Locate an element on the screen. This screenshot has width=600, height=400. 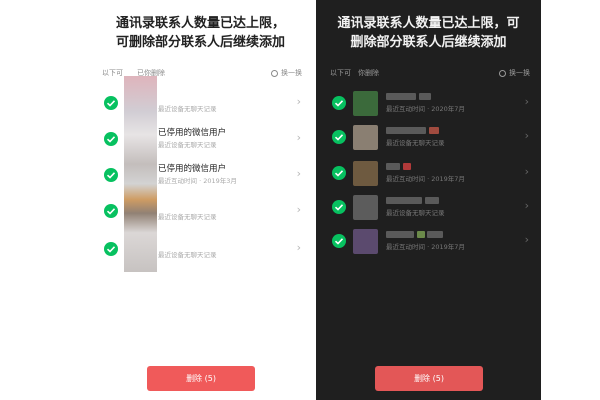
contact-row: 已停用的微信用户 最近互动时间 · 2019年3月 › is located at coordinates (200, 177).